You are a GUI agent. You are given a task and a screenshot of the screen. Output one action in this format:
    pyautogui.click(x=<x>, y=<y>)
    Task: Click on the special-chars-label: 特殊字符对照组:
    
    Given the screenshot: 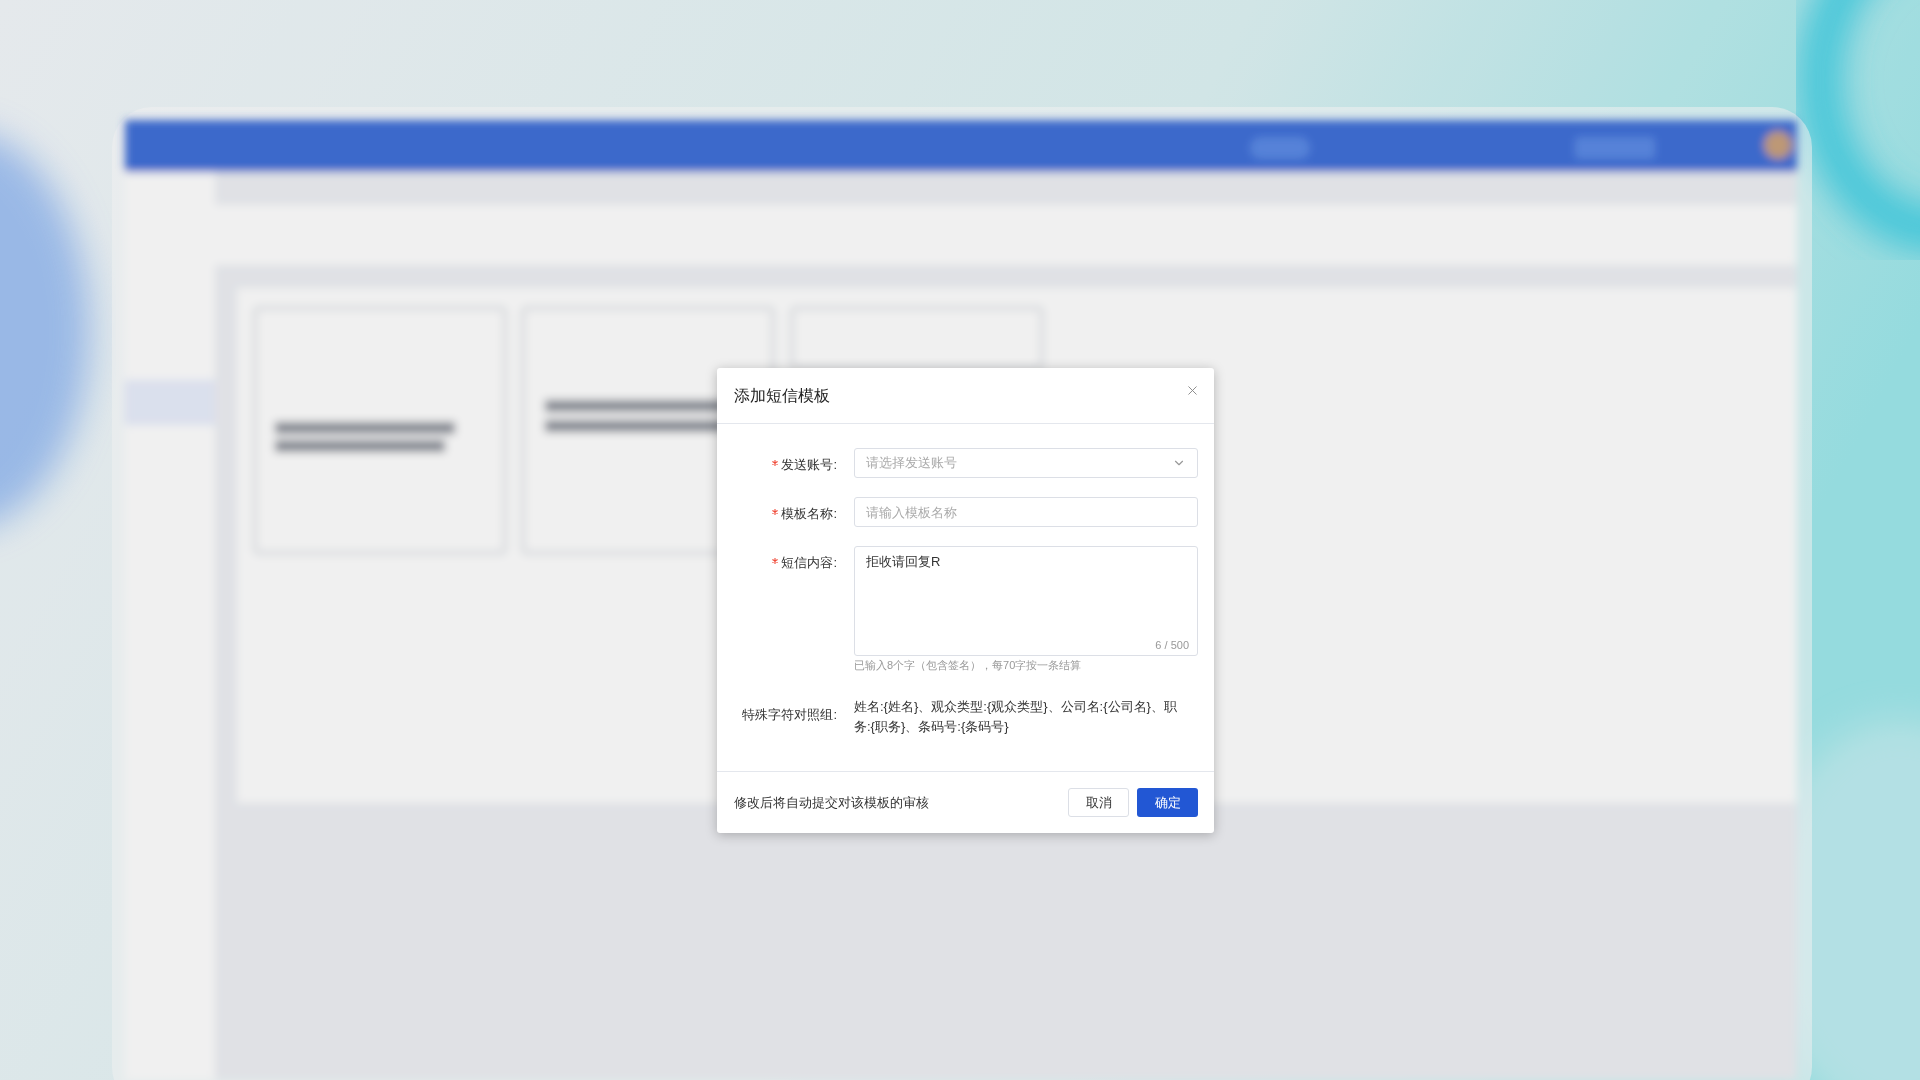 What is the action you would take?
    pyautogui.click(x=789, y=714)
    